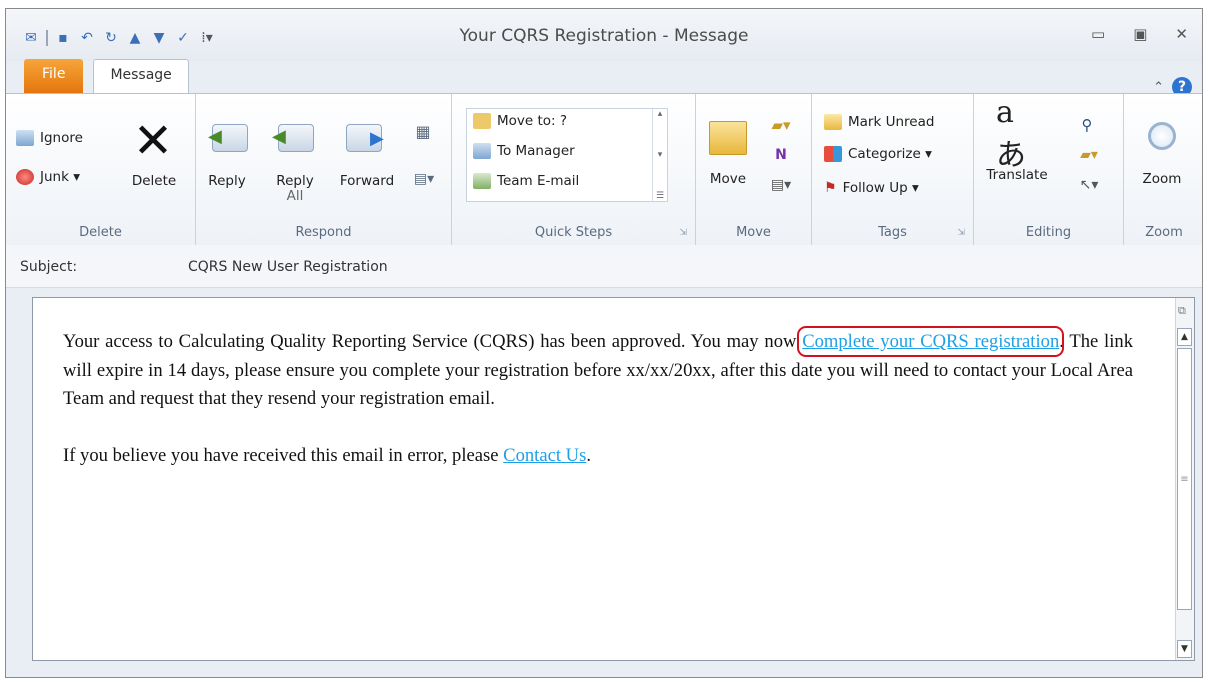 Image resolution: width=1208 pixels, height=682 pixels. Describe the element at coordinates (153, 141) in the screenshot. I see `delete-icon: ✕` at that location.